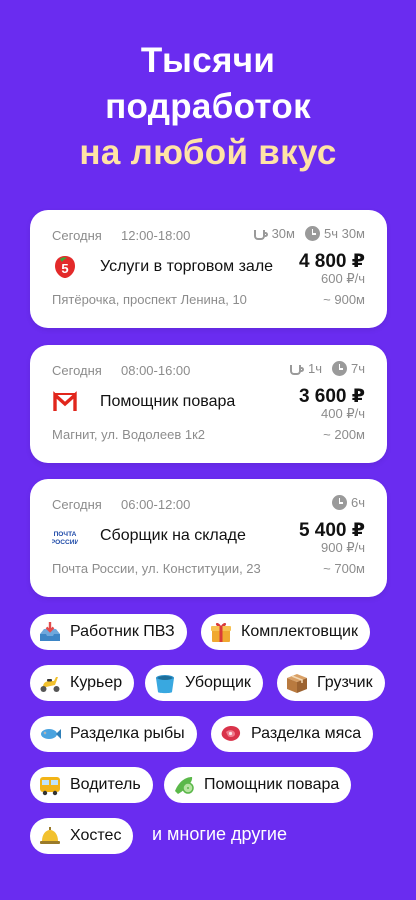 The image size is (416, 900). What do you see at coordinates (173, 535) in the screenshot?
I see `job-title: Сборщик на складе` at bounding box center [173, 535].